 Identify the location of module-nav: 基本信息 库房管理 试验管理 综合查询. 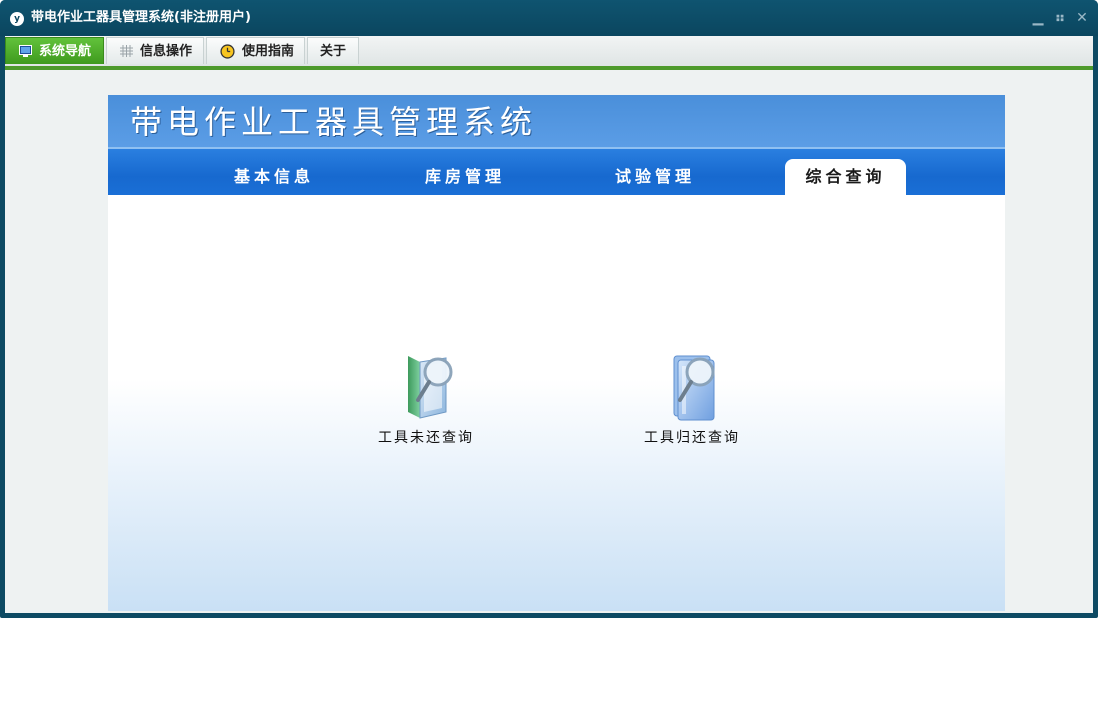
(556, 171).